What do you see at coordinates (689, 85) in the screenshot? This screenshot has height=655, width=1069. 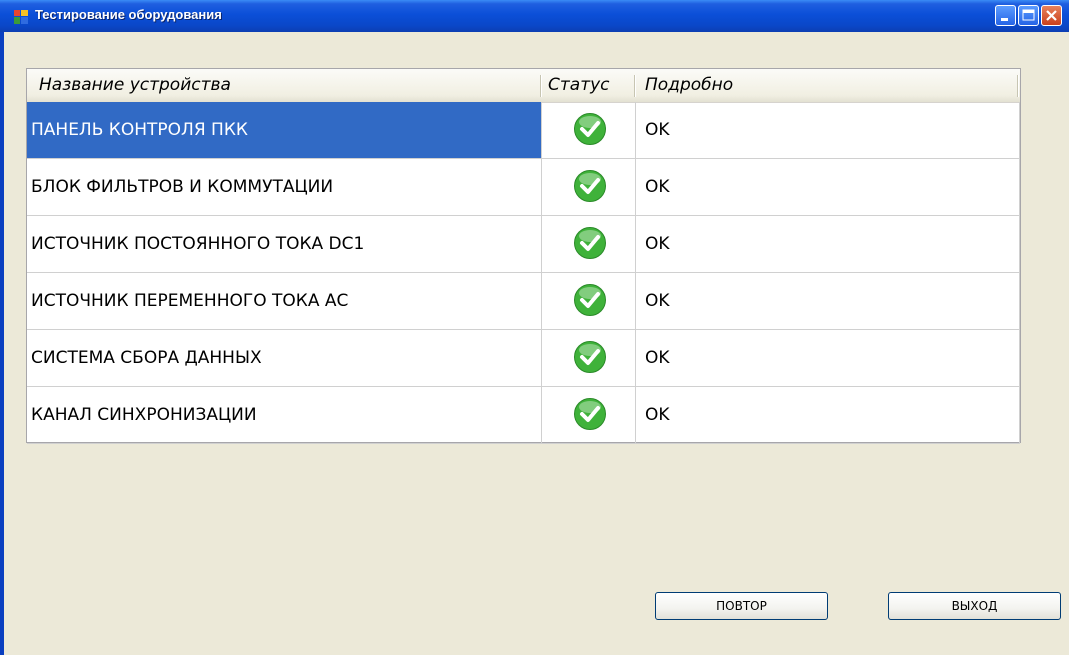 I see `column-header-details: Подробно` at bounding box center [689, 85].